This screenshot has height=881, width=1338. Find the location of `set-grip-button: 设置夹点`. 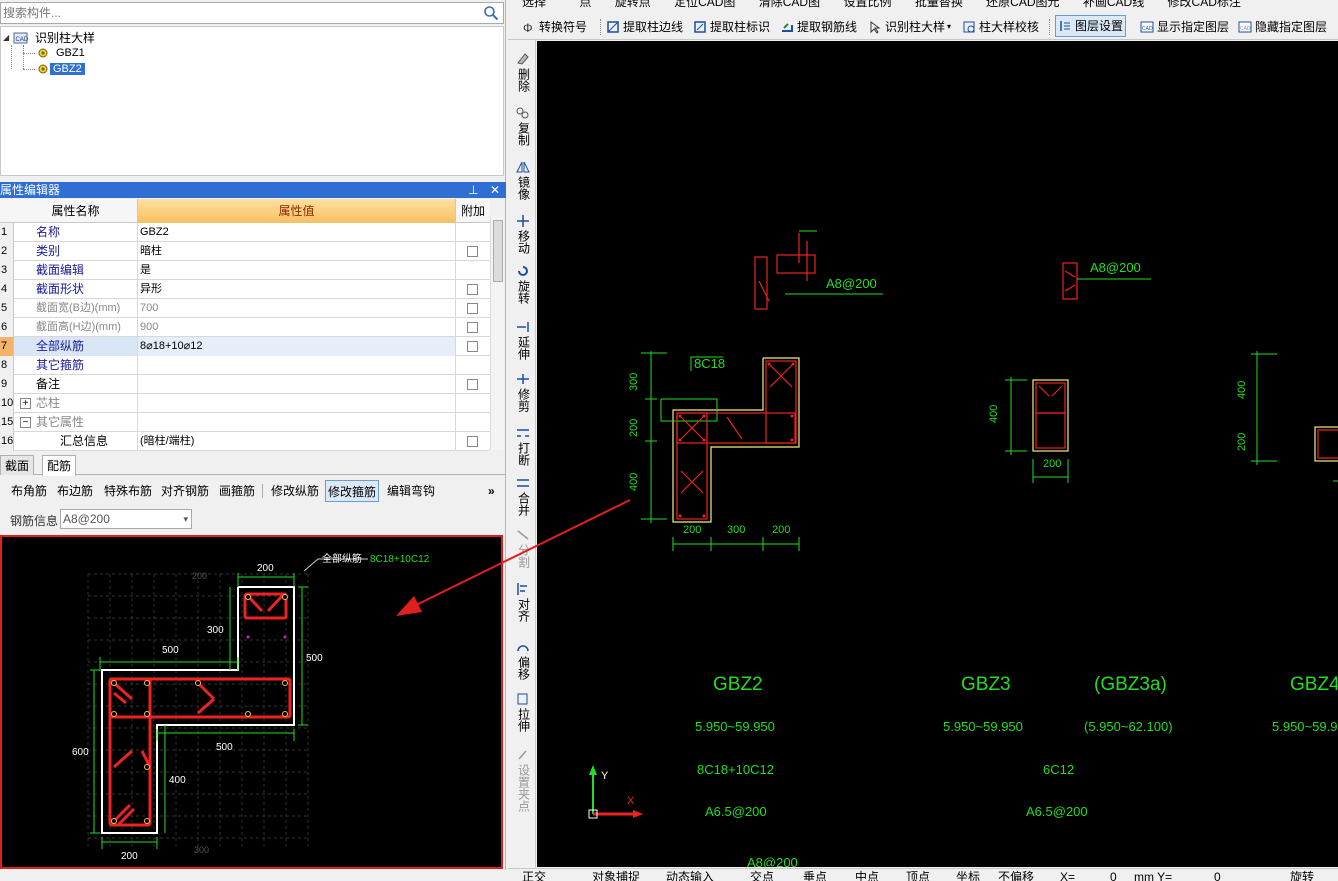

set-grip-button: 设置夹点 is located at coordinates (523, 781).